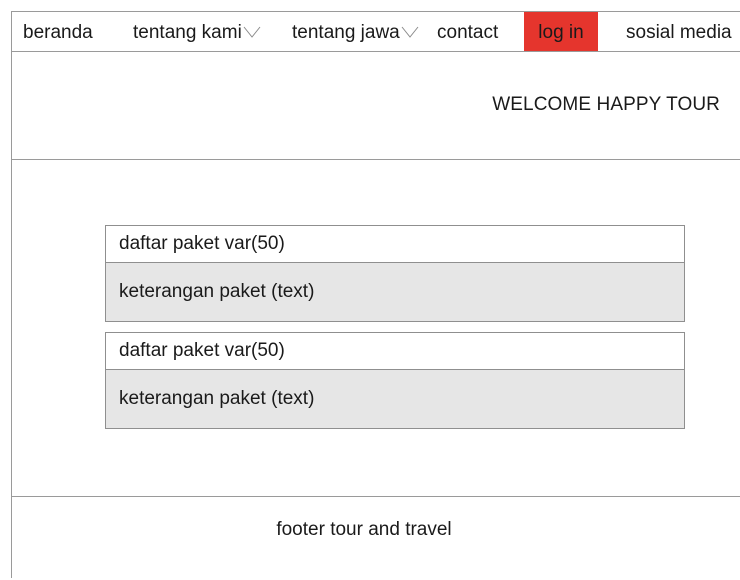 Image resolution: width=740 pixels, height=580 pixels. I want to click on nav-beranda-label: beranda, so click(58, 32).